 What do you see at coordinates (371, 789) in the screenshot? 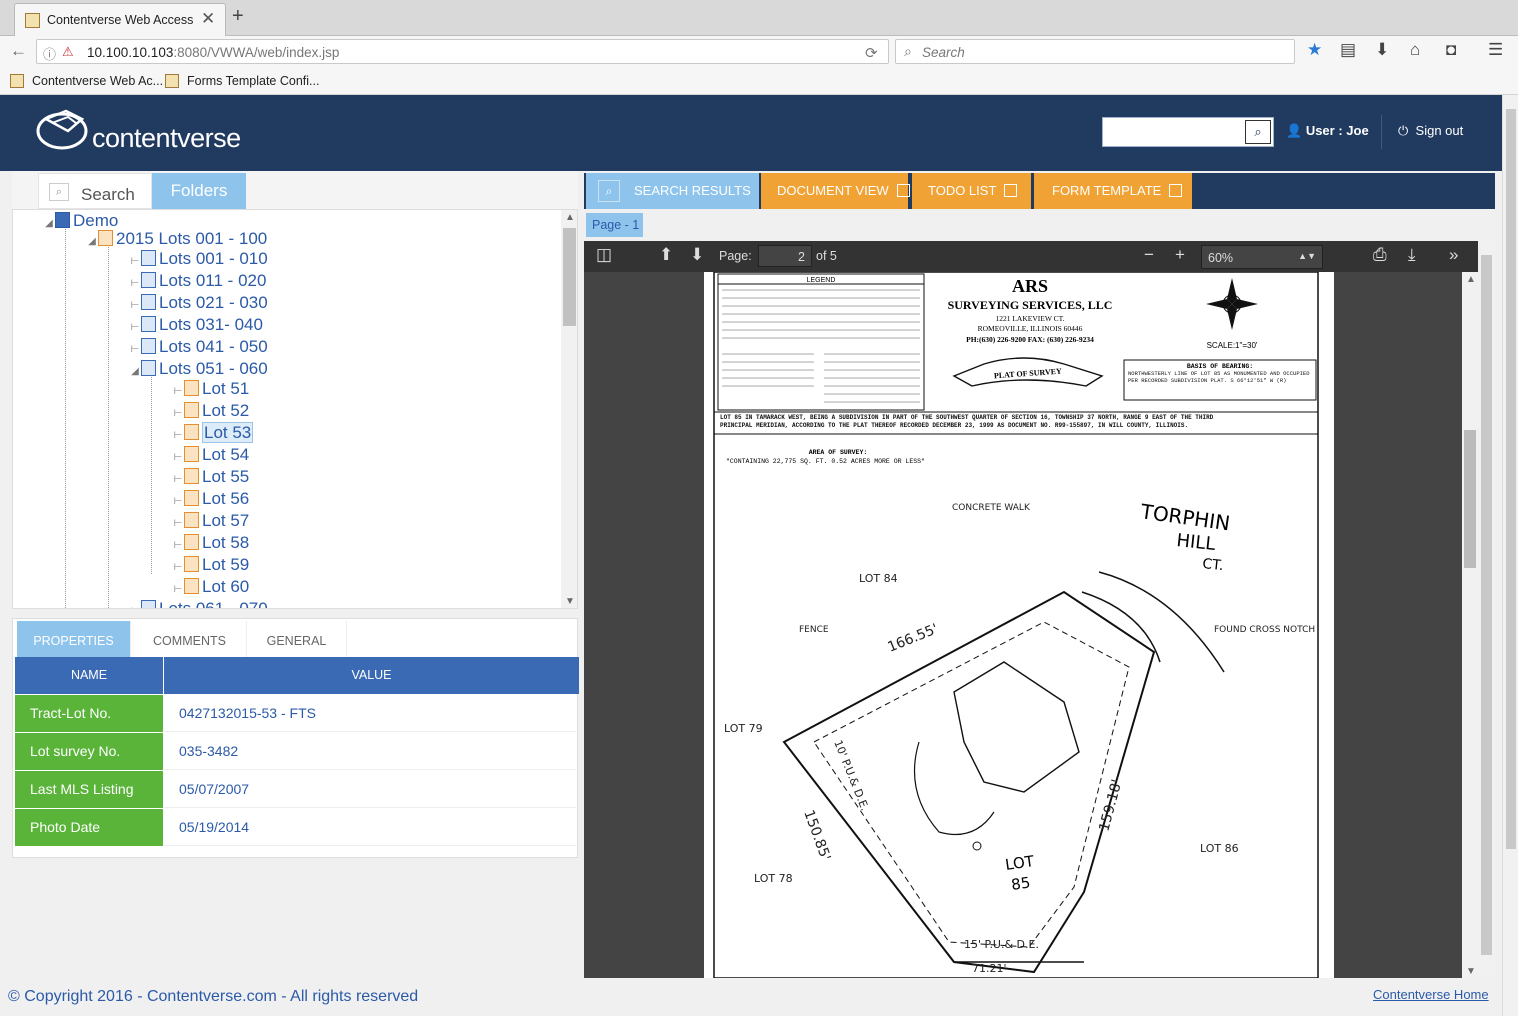
I see `property-value: 05/07/2007` at bounding box center [371, 789].